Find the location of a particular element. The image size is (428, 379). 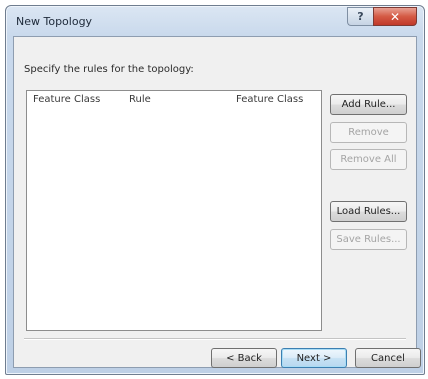

help-icon: ? is located at coordinates (360, 16).